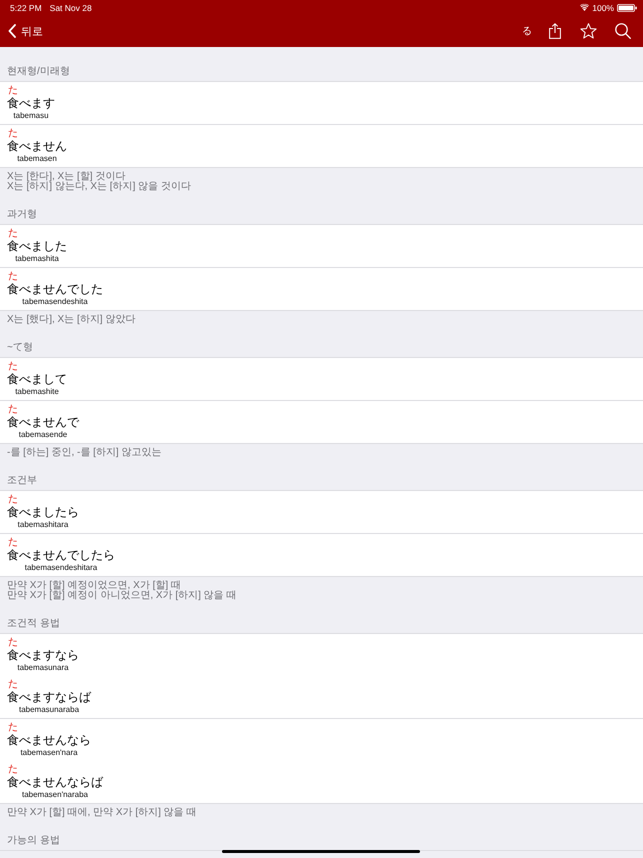  What do you see at coordinates (31, 103) in the screenshot?
I see `japanese-word: 食べます` at bounding box center [31, 103].